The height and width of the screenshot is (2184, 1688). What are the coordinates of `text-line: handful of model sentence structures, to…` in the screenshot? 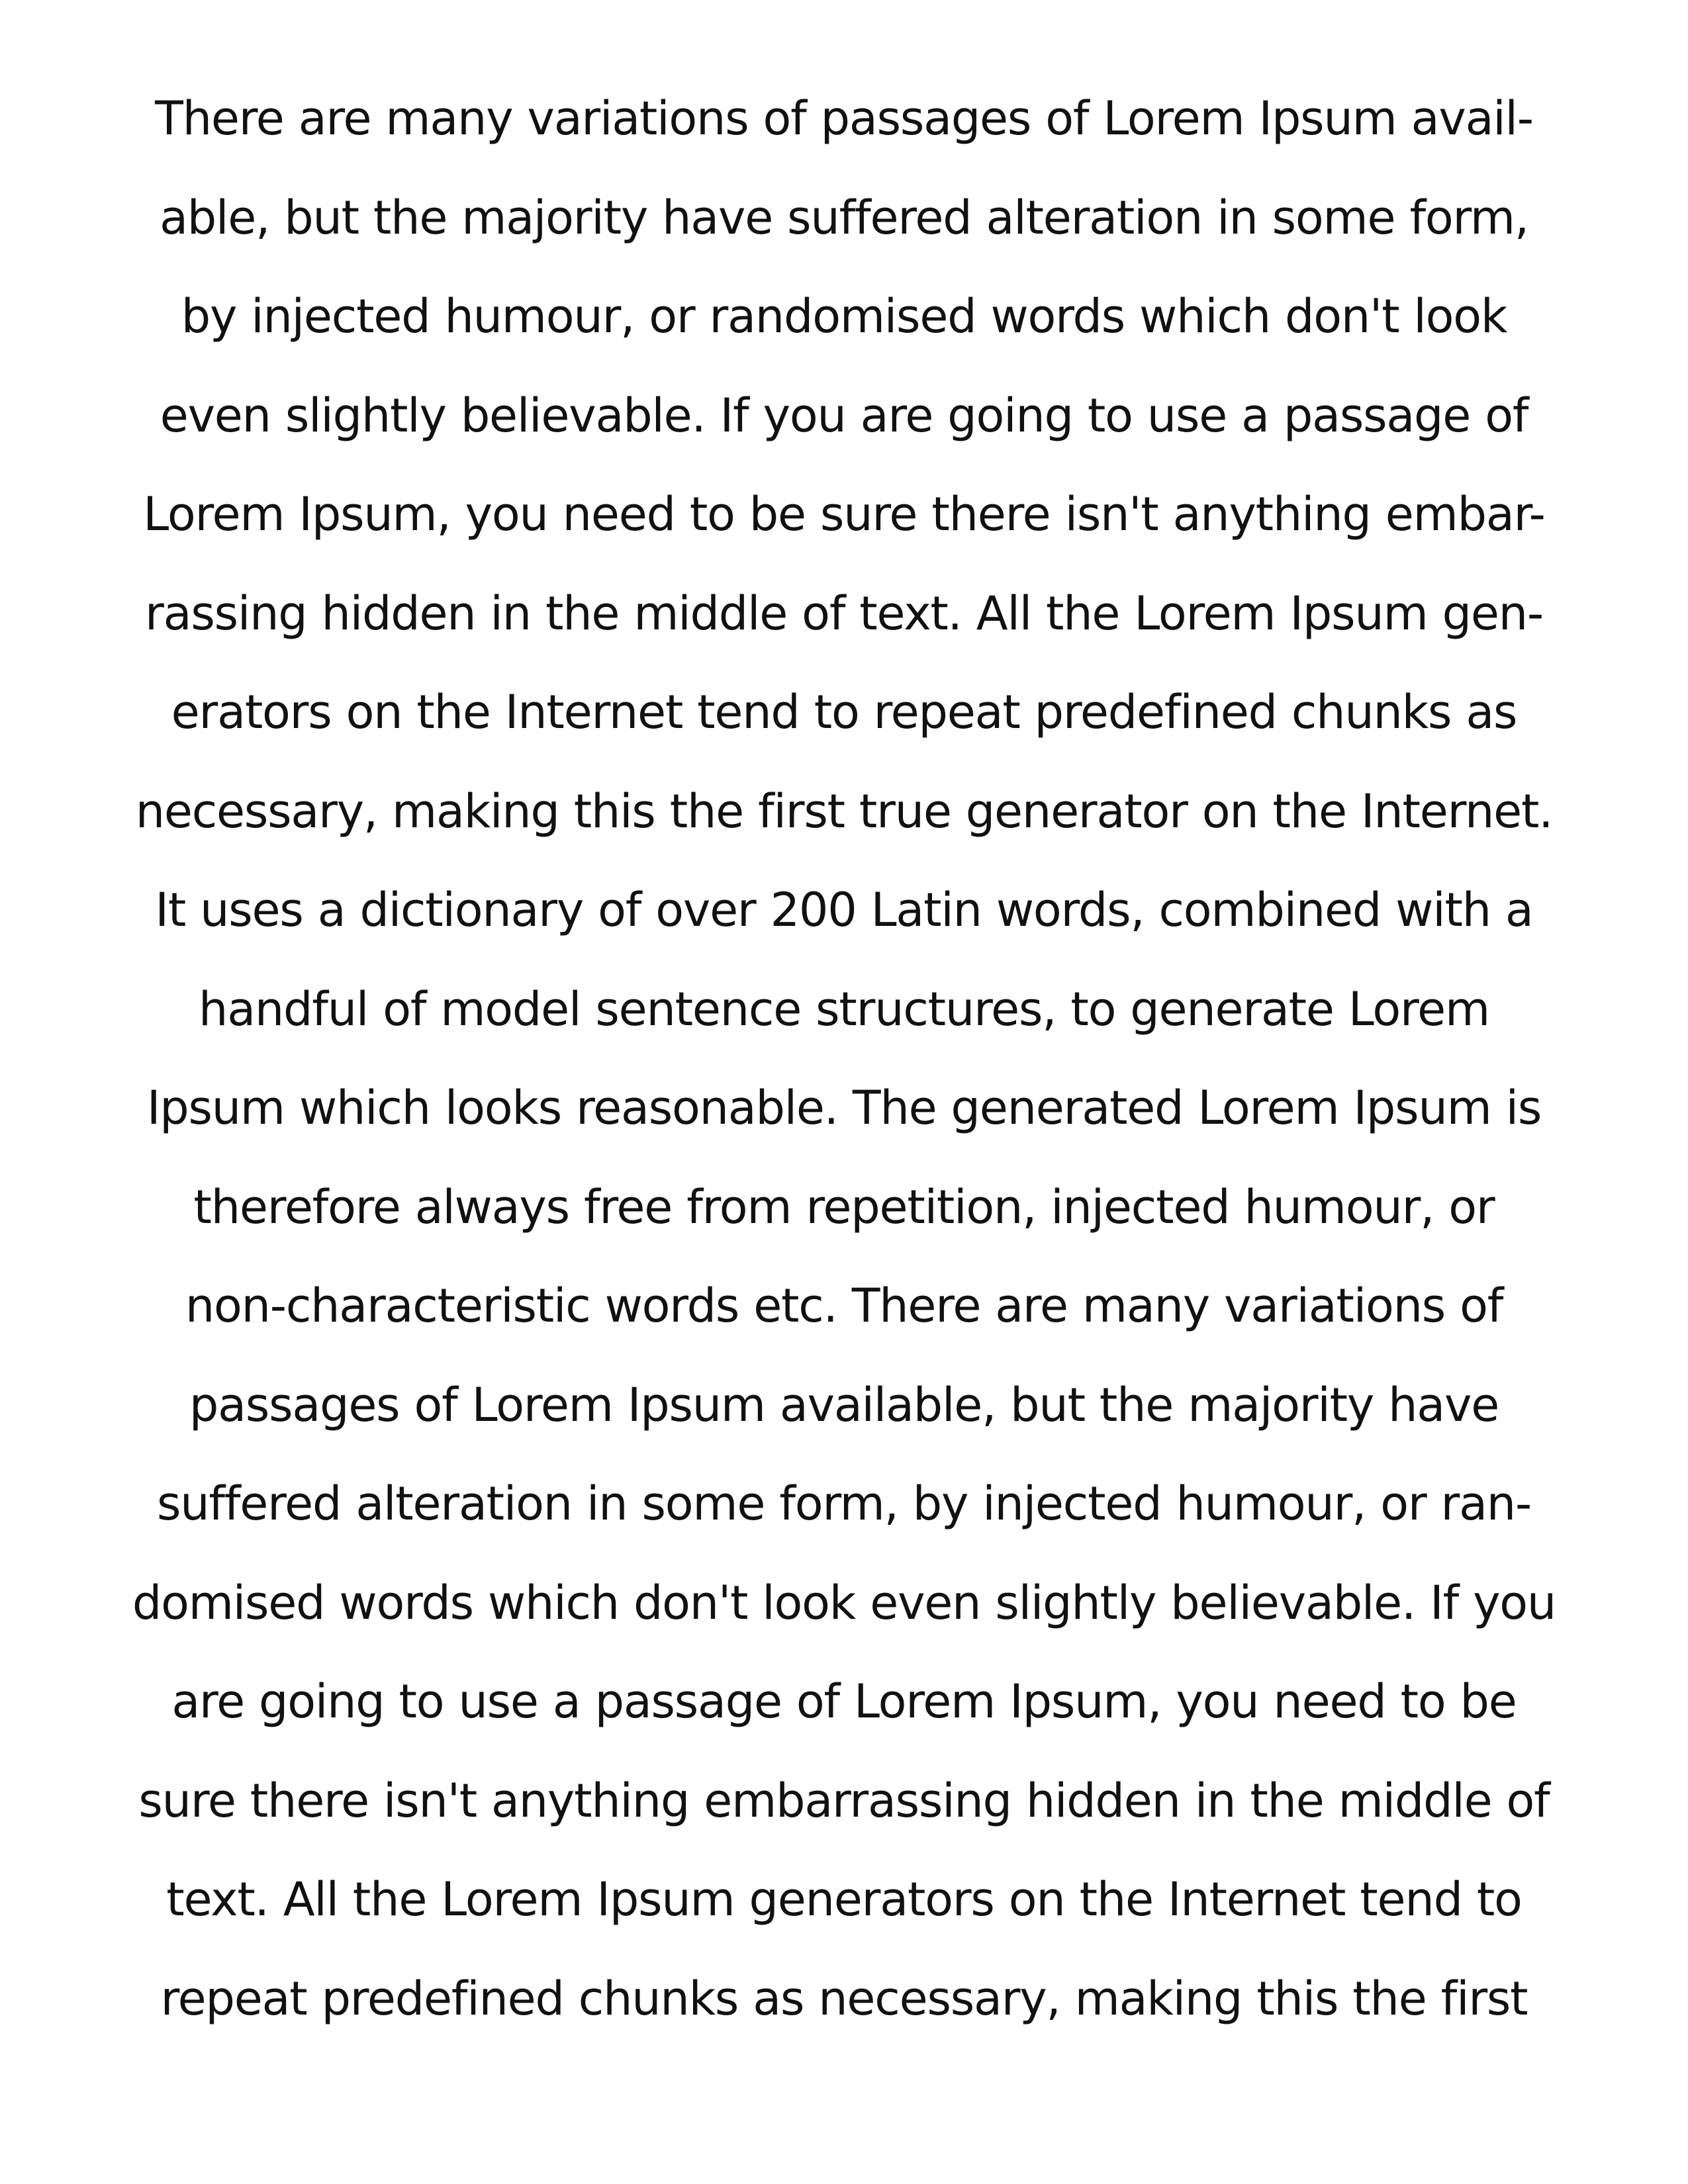 It's located at (844, 1008).